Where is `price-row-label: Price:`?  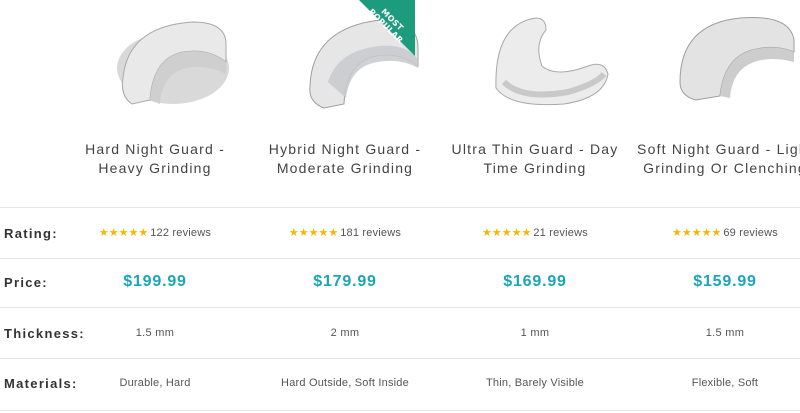 price-row-label: Price: is located at coordinates (26, 282).